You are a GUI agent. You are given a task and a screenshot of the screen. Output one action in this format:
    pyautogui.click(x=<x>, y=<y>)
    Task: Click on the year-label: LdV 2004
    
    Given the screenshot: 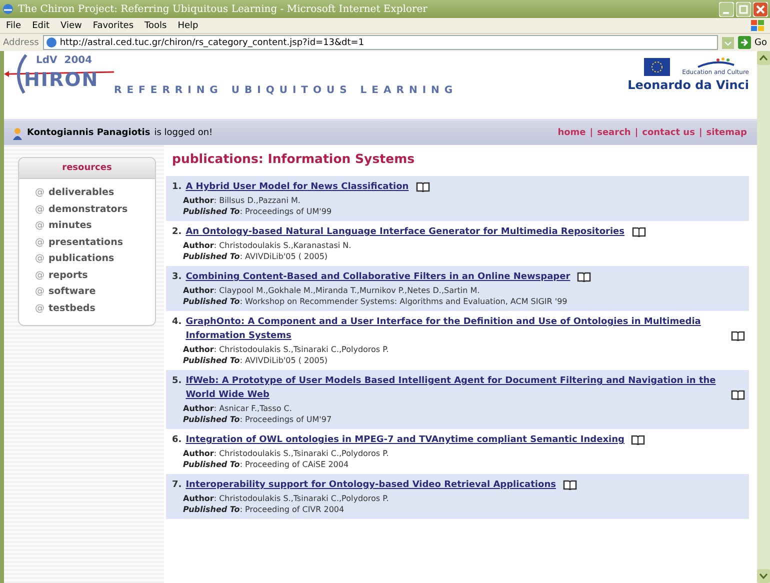 What is the action you would take?
    pyautogui.click(x=64, y=60)
    